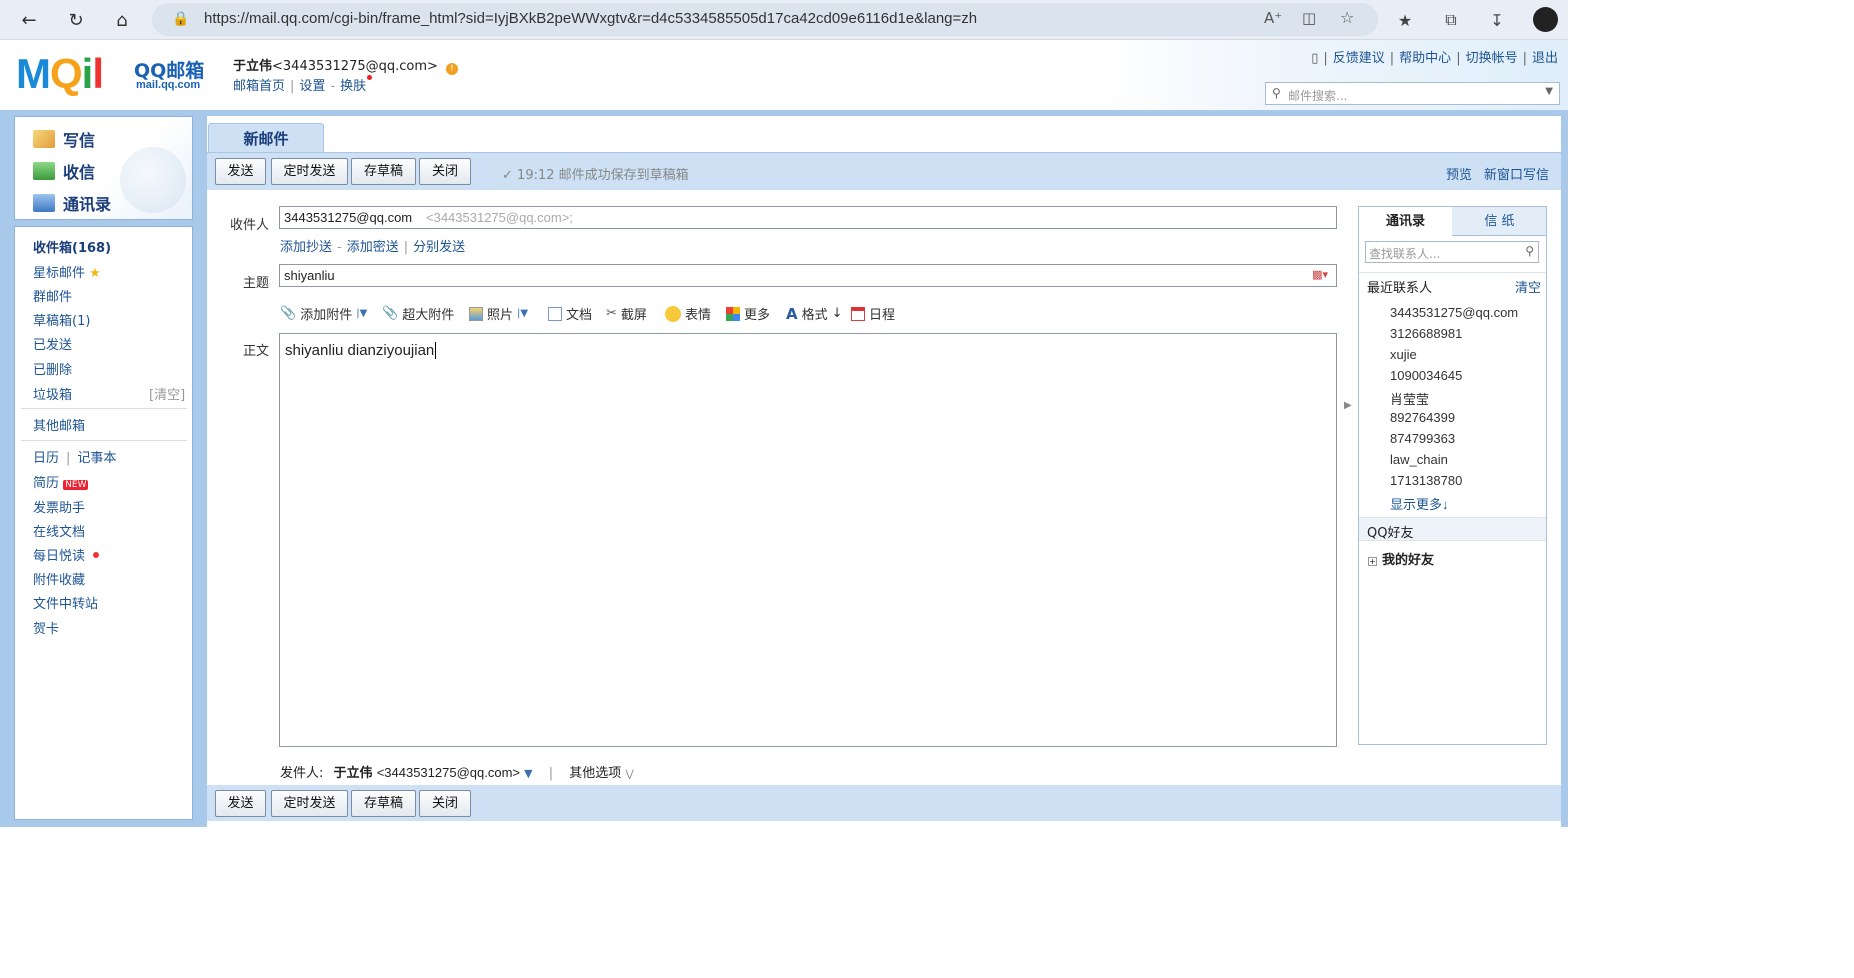 Image resolution: width=1854 pixels, height=978 pixels. I want to click on tab-address-book: 通讯录, so click(1405, 222).